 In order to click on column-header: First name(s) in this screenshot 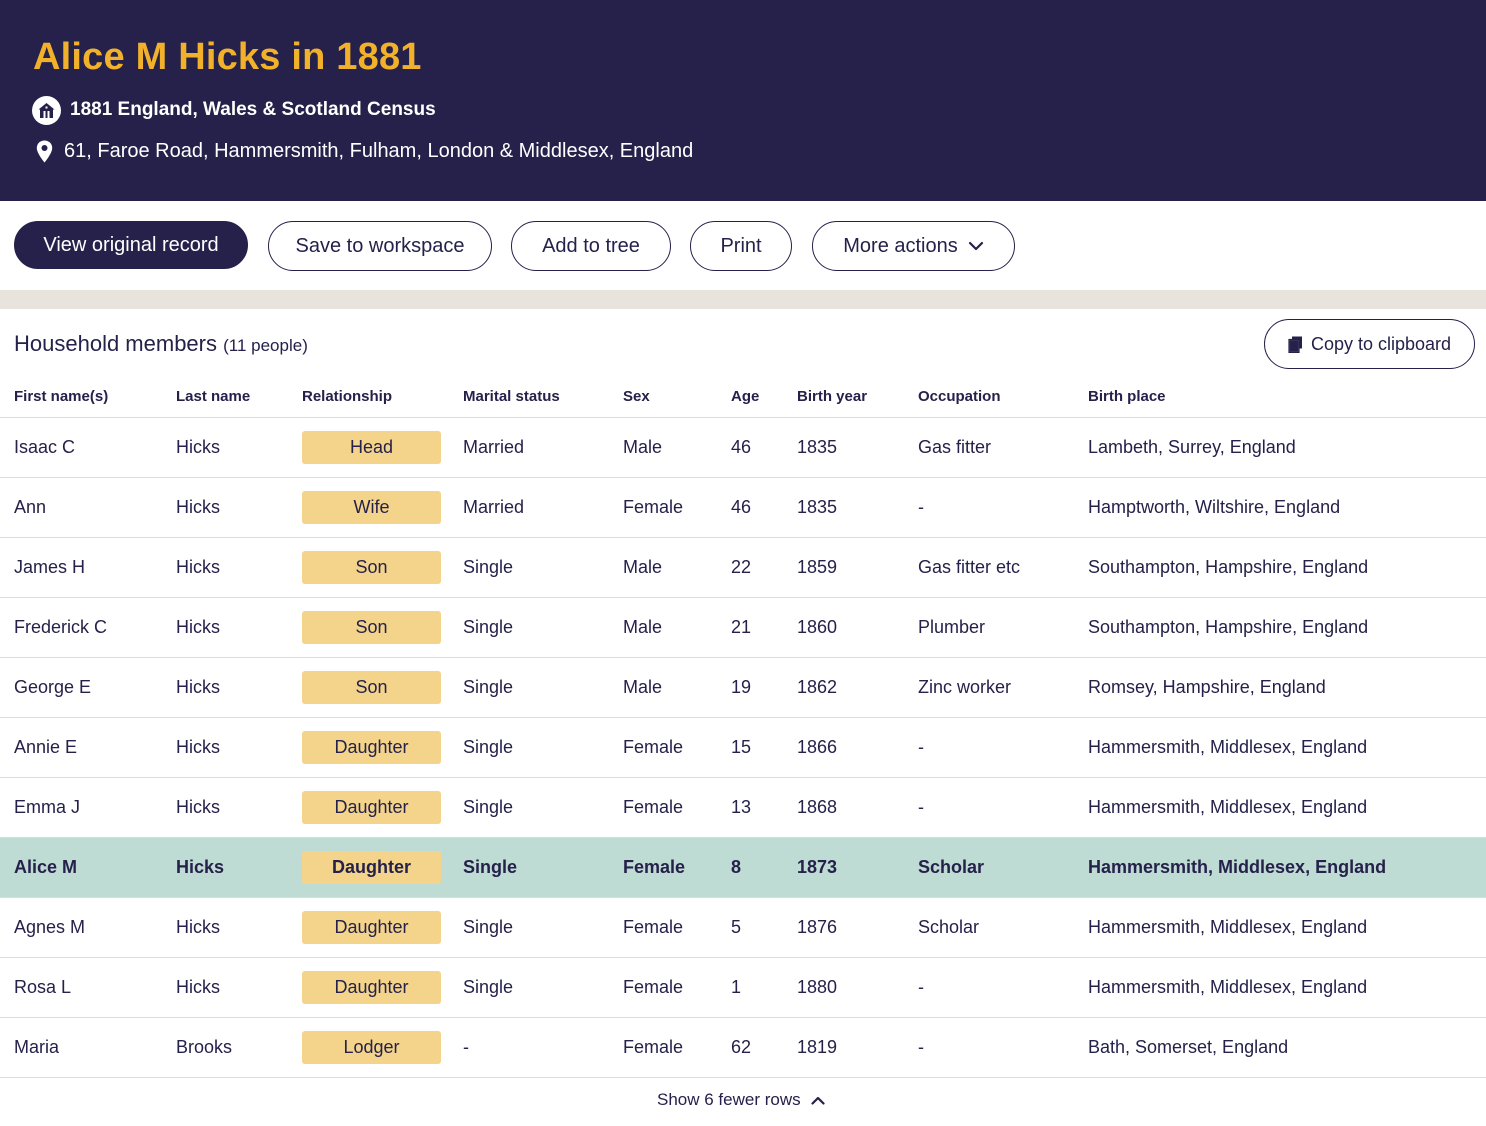, I will do `click(88, 397)`.